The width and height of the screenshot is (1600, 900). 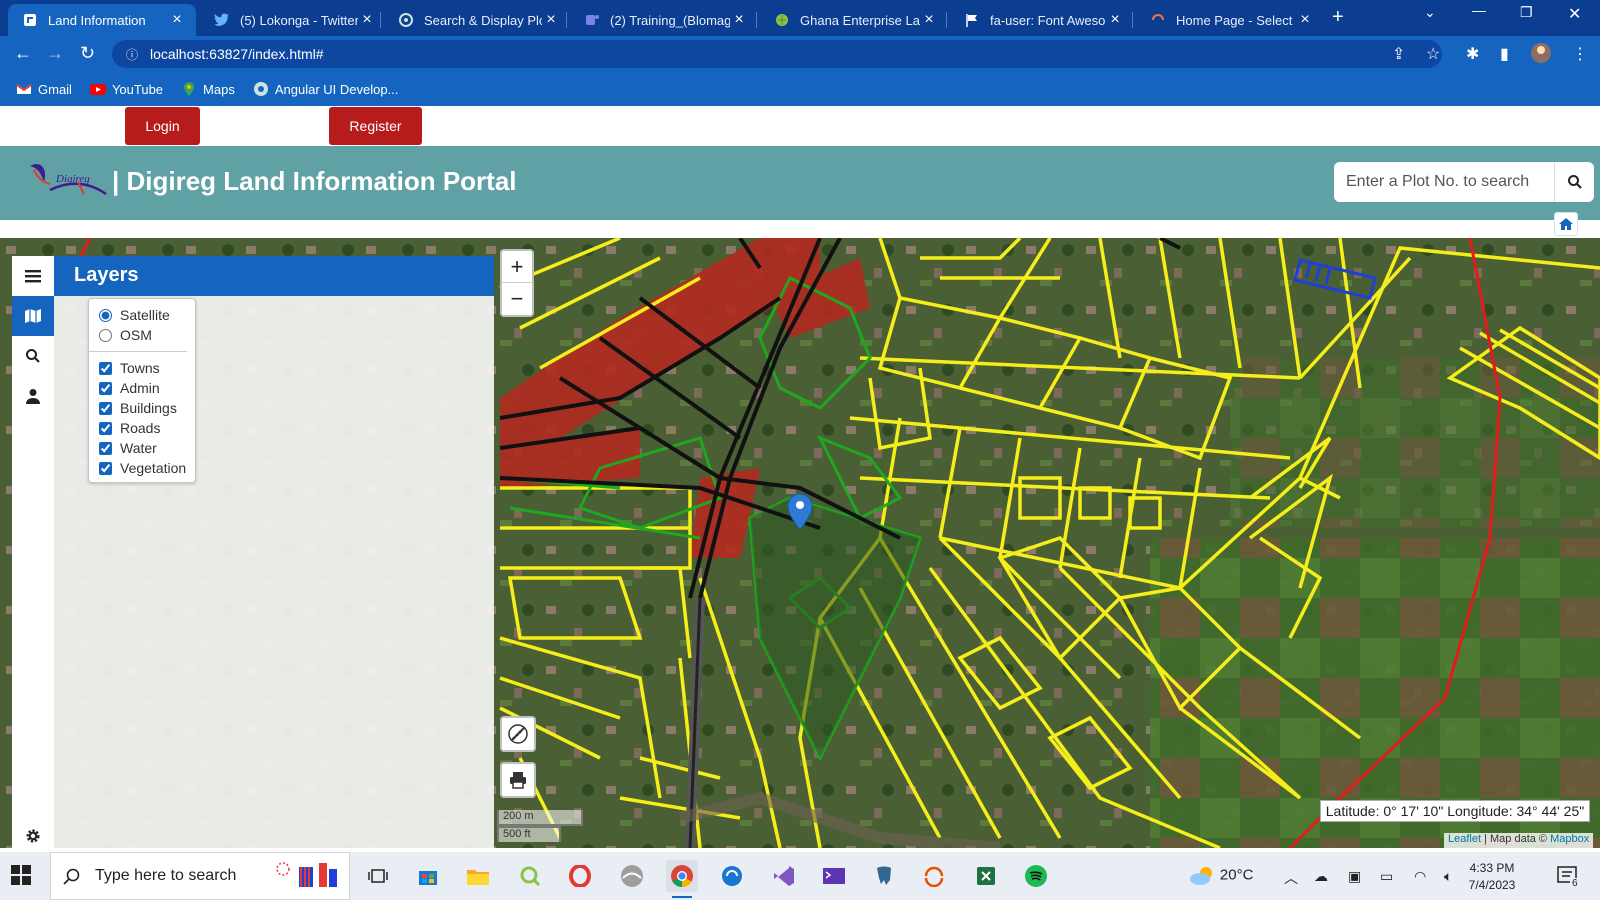 I want to click on map-icon, so click(x=33, y=316).